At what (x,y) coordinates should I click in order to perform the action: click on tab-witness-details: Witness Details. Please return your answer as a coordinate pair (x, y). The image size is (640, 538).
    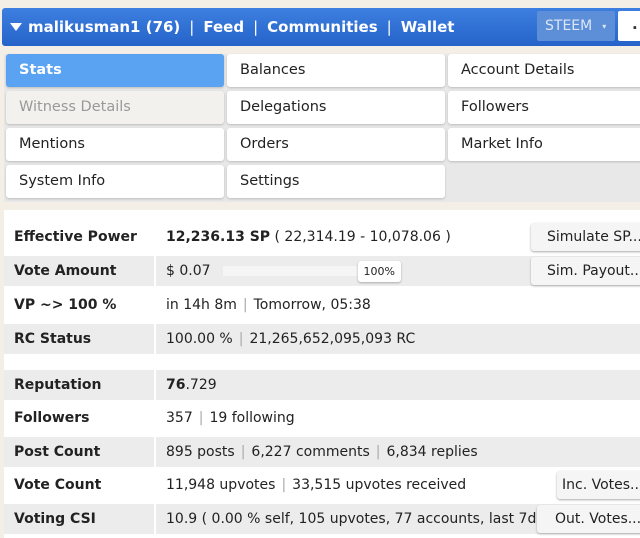
    Looking at the image, I should click on (115, 107).